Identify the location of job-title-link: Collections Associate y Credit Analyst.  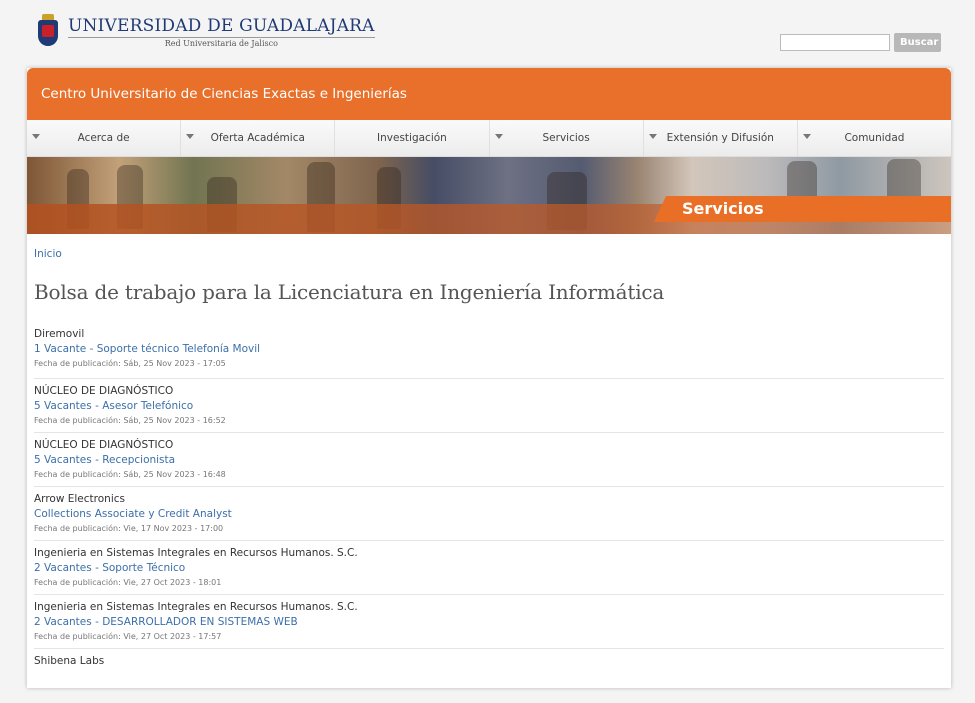
(489, 514).